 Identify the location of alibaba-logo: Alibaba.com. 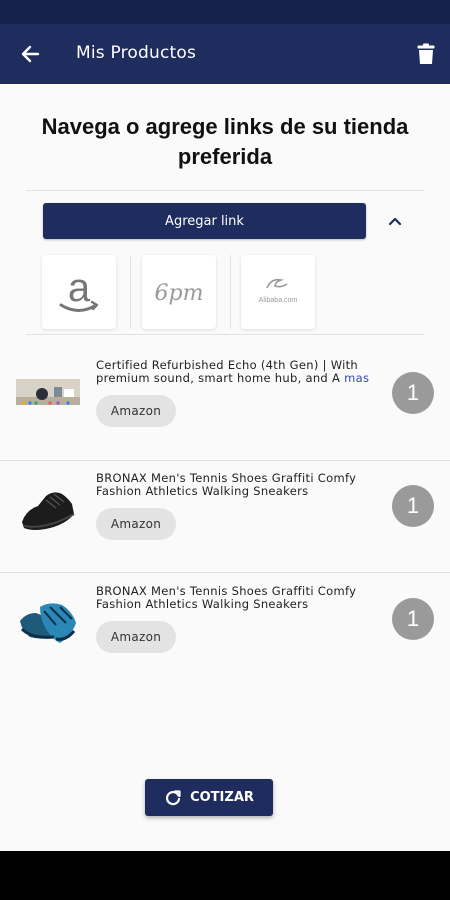
(278, 291).